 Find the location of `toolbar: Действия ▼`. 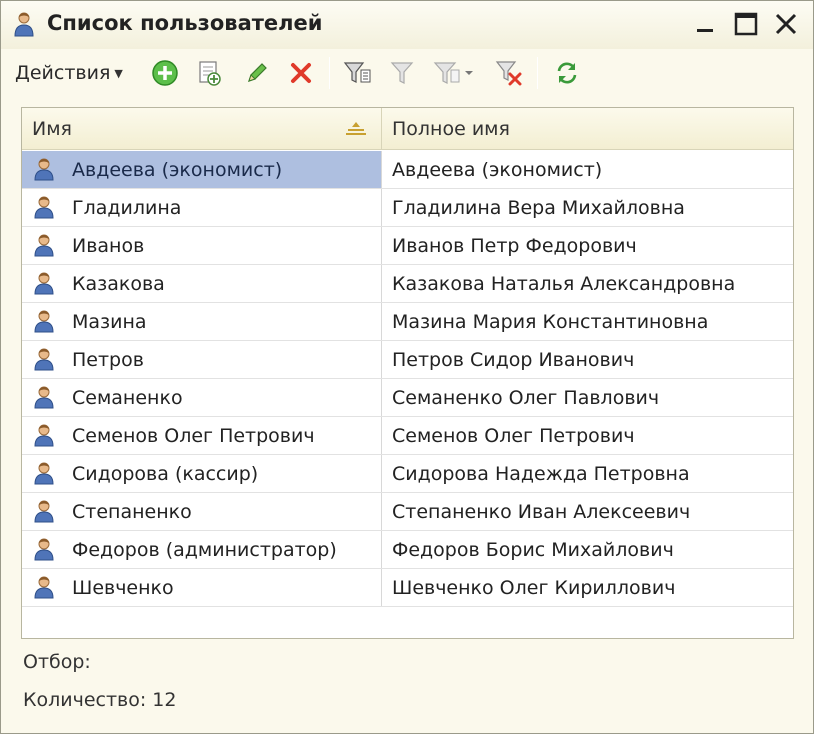

toolbar: Действия ▼ is located at coordinates (407, 73).